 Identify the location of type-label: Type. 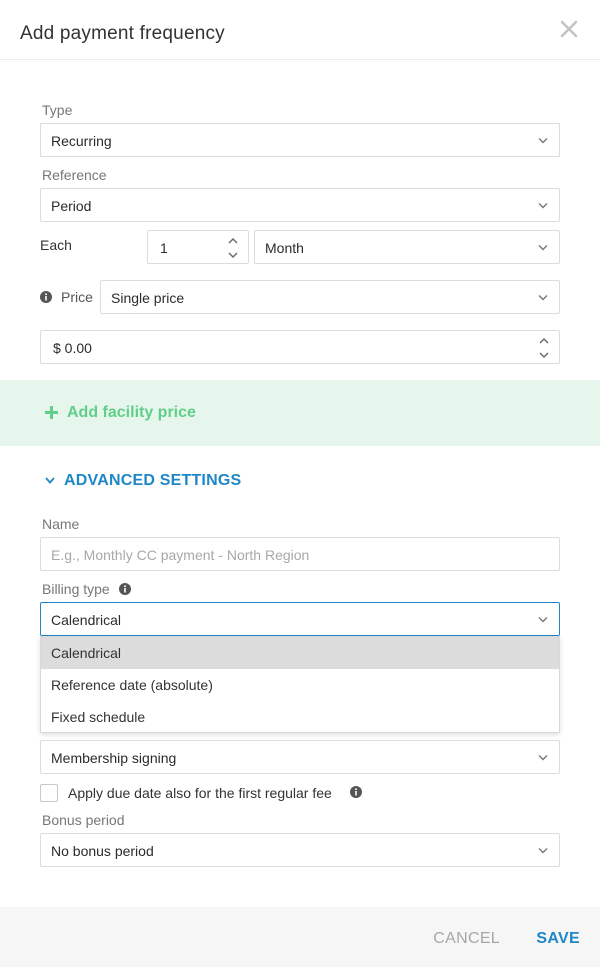
(57, 110).